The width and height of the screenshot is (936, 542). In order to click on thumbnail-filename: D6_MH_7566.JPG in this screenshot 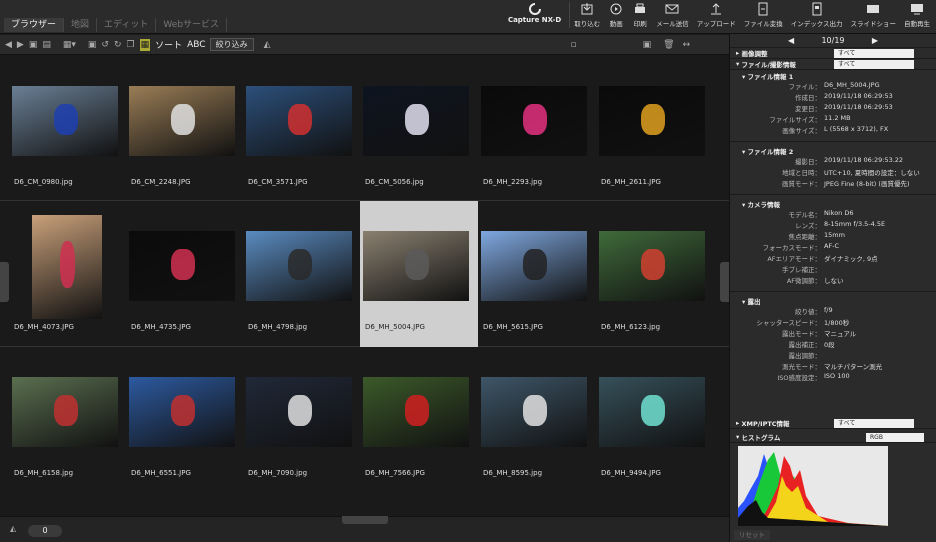, I will do `click(395, 473)`.